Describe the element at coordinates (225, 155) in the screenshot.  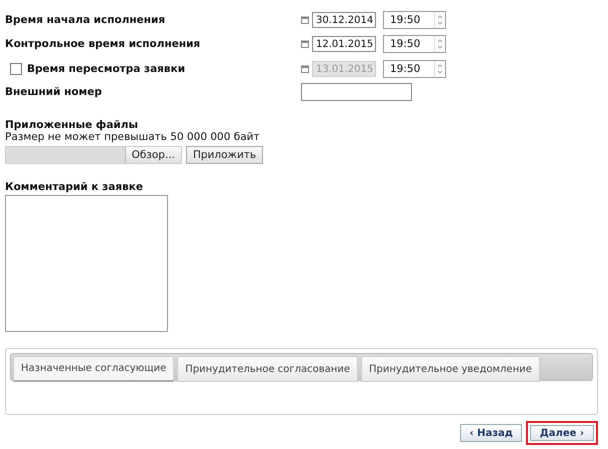
I see `attach-button: Приложить` at that location.